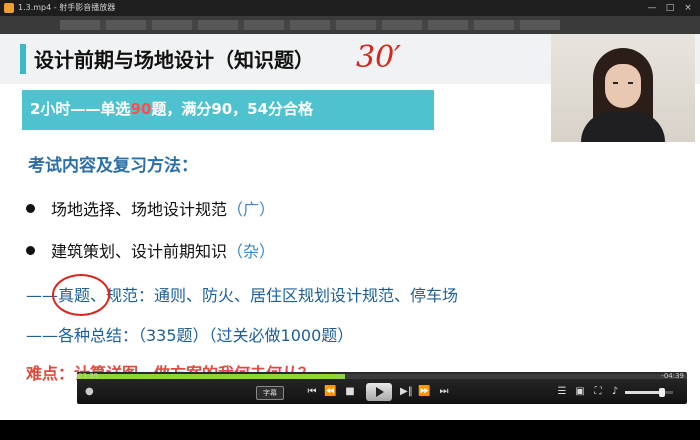 This screenshot has height=440, width=700. What do you see at coordinates (598, 392) in the screenshot?
I see `fullscreen-icon: ⛶` at bounding box center [598, 392].